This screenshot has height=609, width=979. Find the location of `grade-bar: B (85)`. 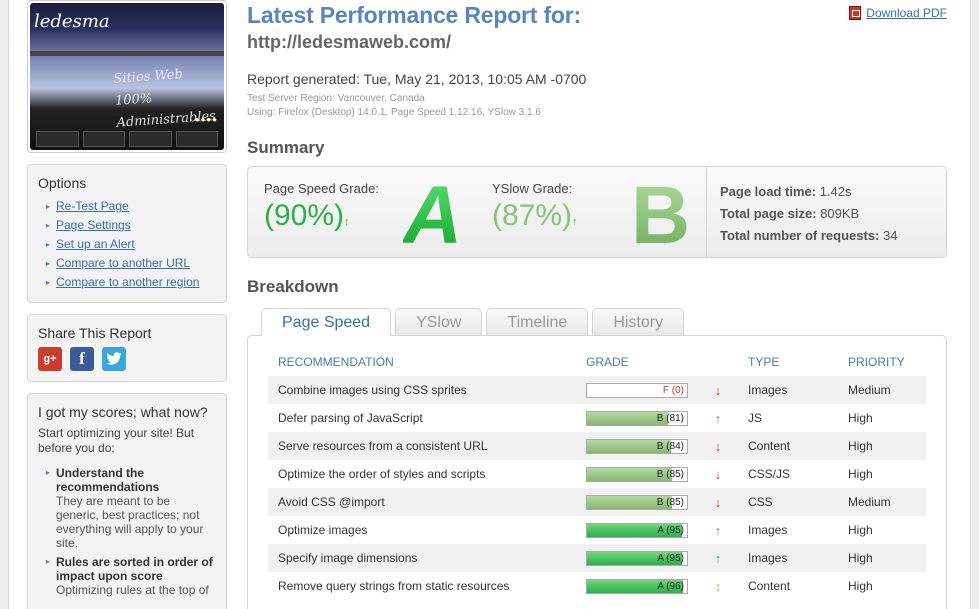

grade-bar: B (85) is located at coordinates (637, 474).